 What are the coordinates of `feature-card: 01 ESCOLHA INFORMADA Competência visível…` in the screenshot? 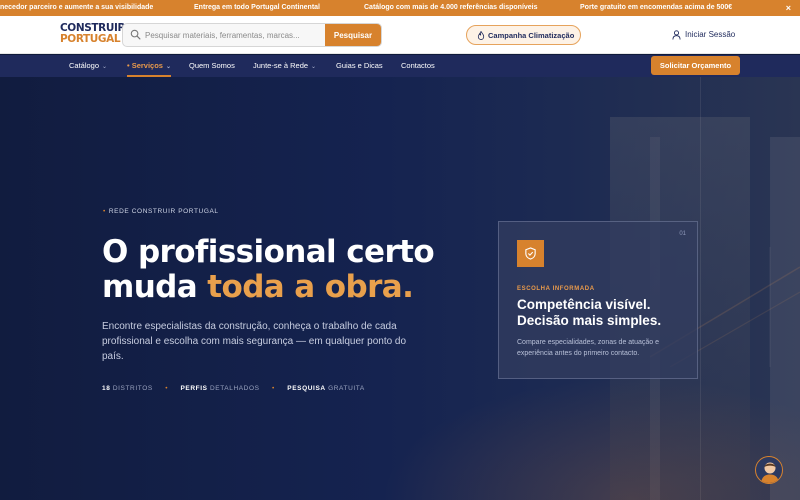 It's located at (598, 300).